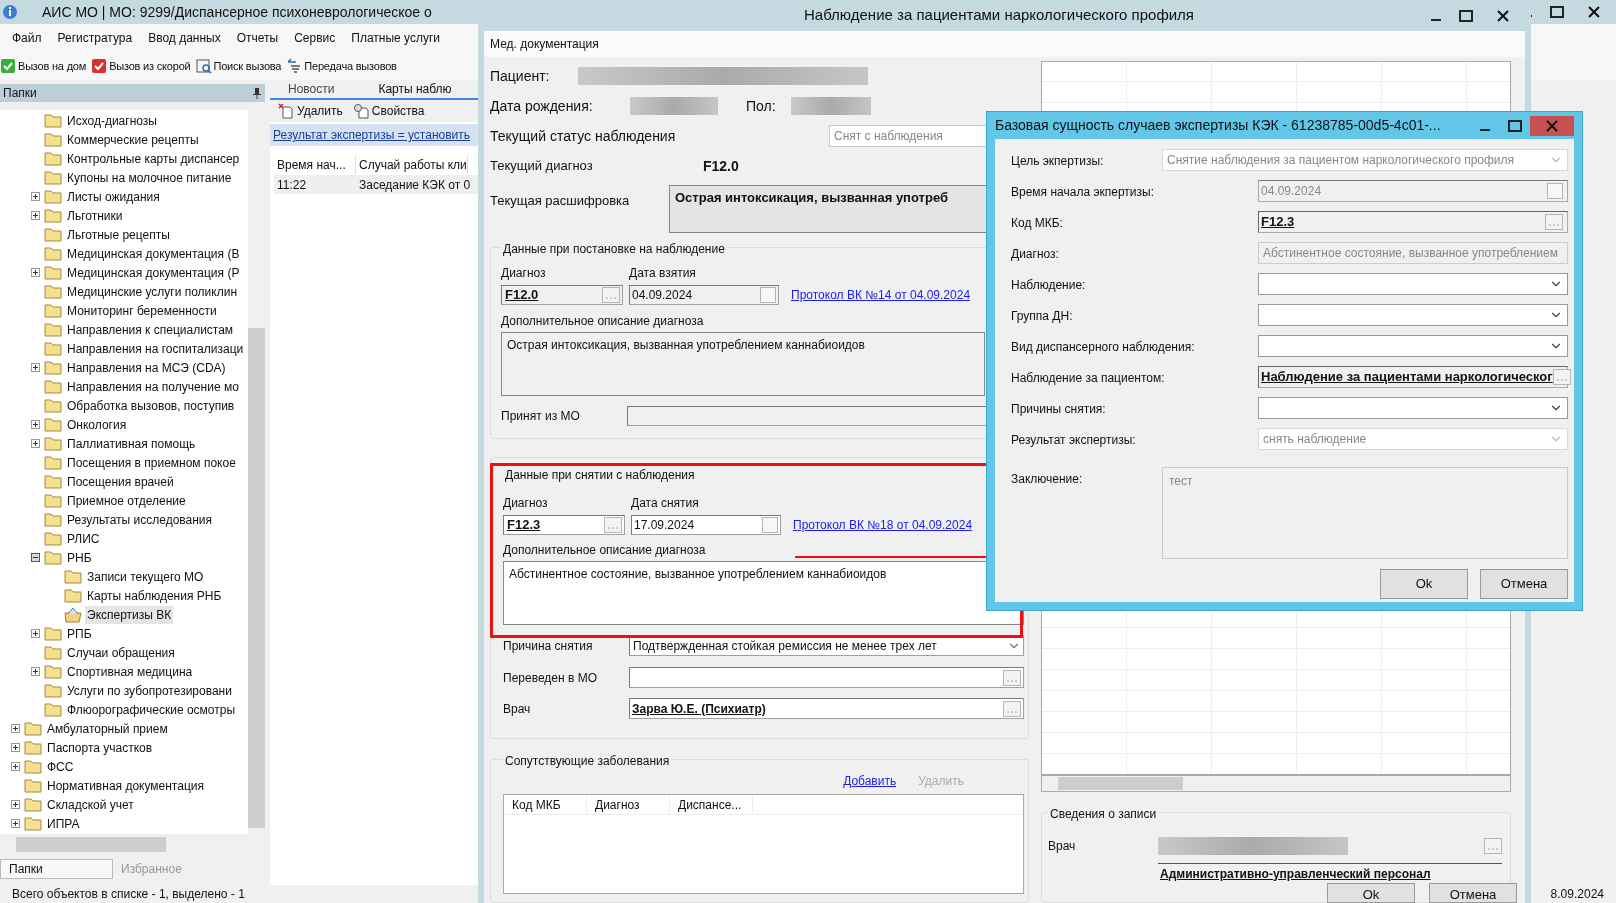  What do you see at coordinates (826, 708) in the screenshot?
I see `lookup-field: Зарва Ю.Е. (Психиатр)` at bounding box center [826, 708].